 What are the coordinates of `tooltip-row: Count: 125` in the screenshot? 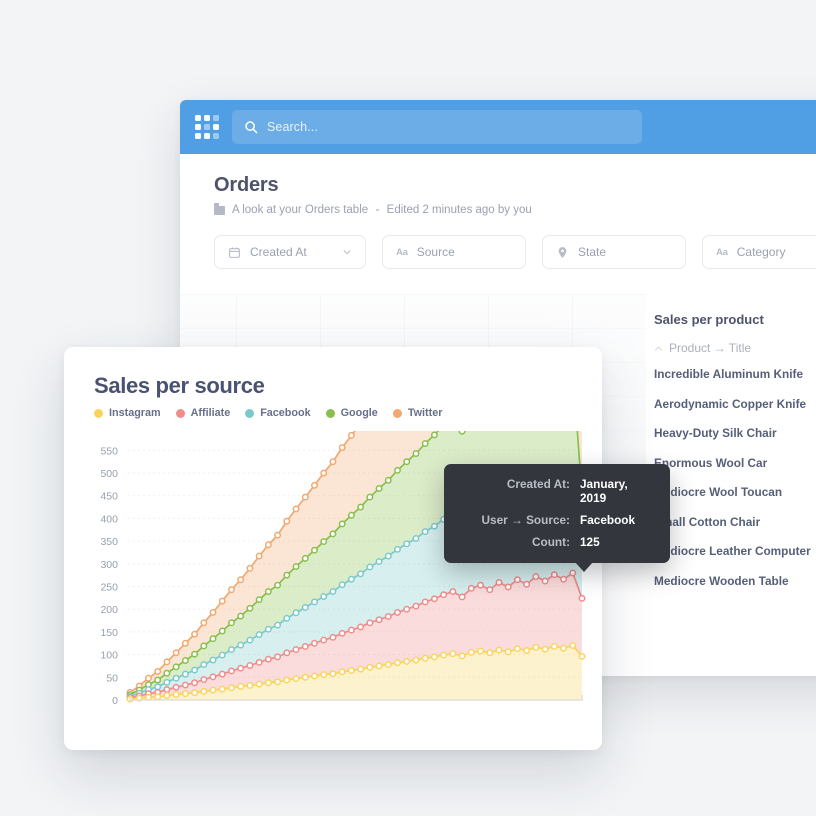 It's located at (557, 542).